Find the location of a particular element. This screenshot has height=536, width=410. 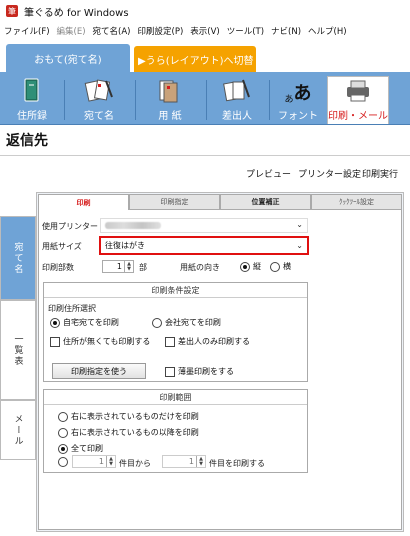

preview-button: プレビュー is located at coordinates (268, 173).